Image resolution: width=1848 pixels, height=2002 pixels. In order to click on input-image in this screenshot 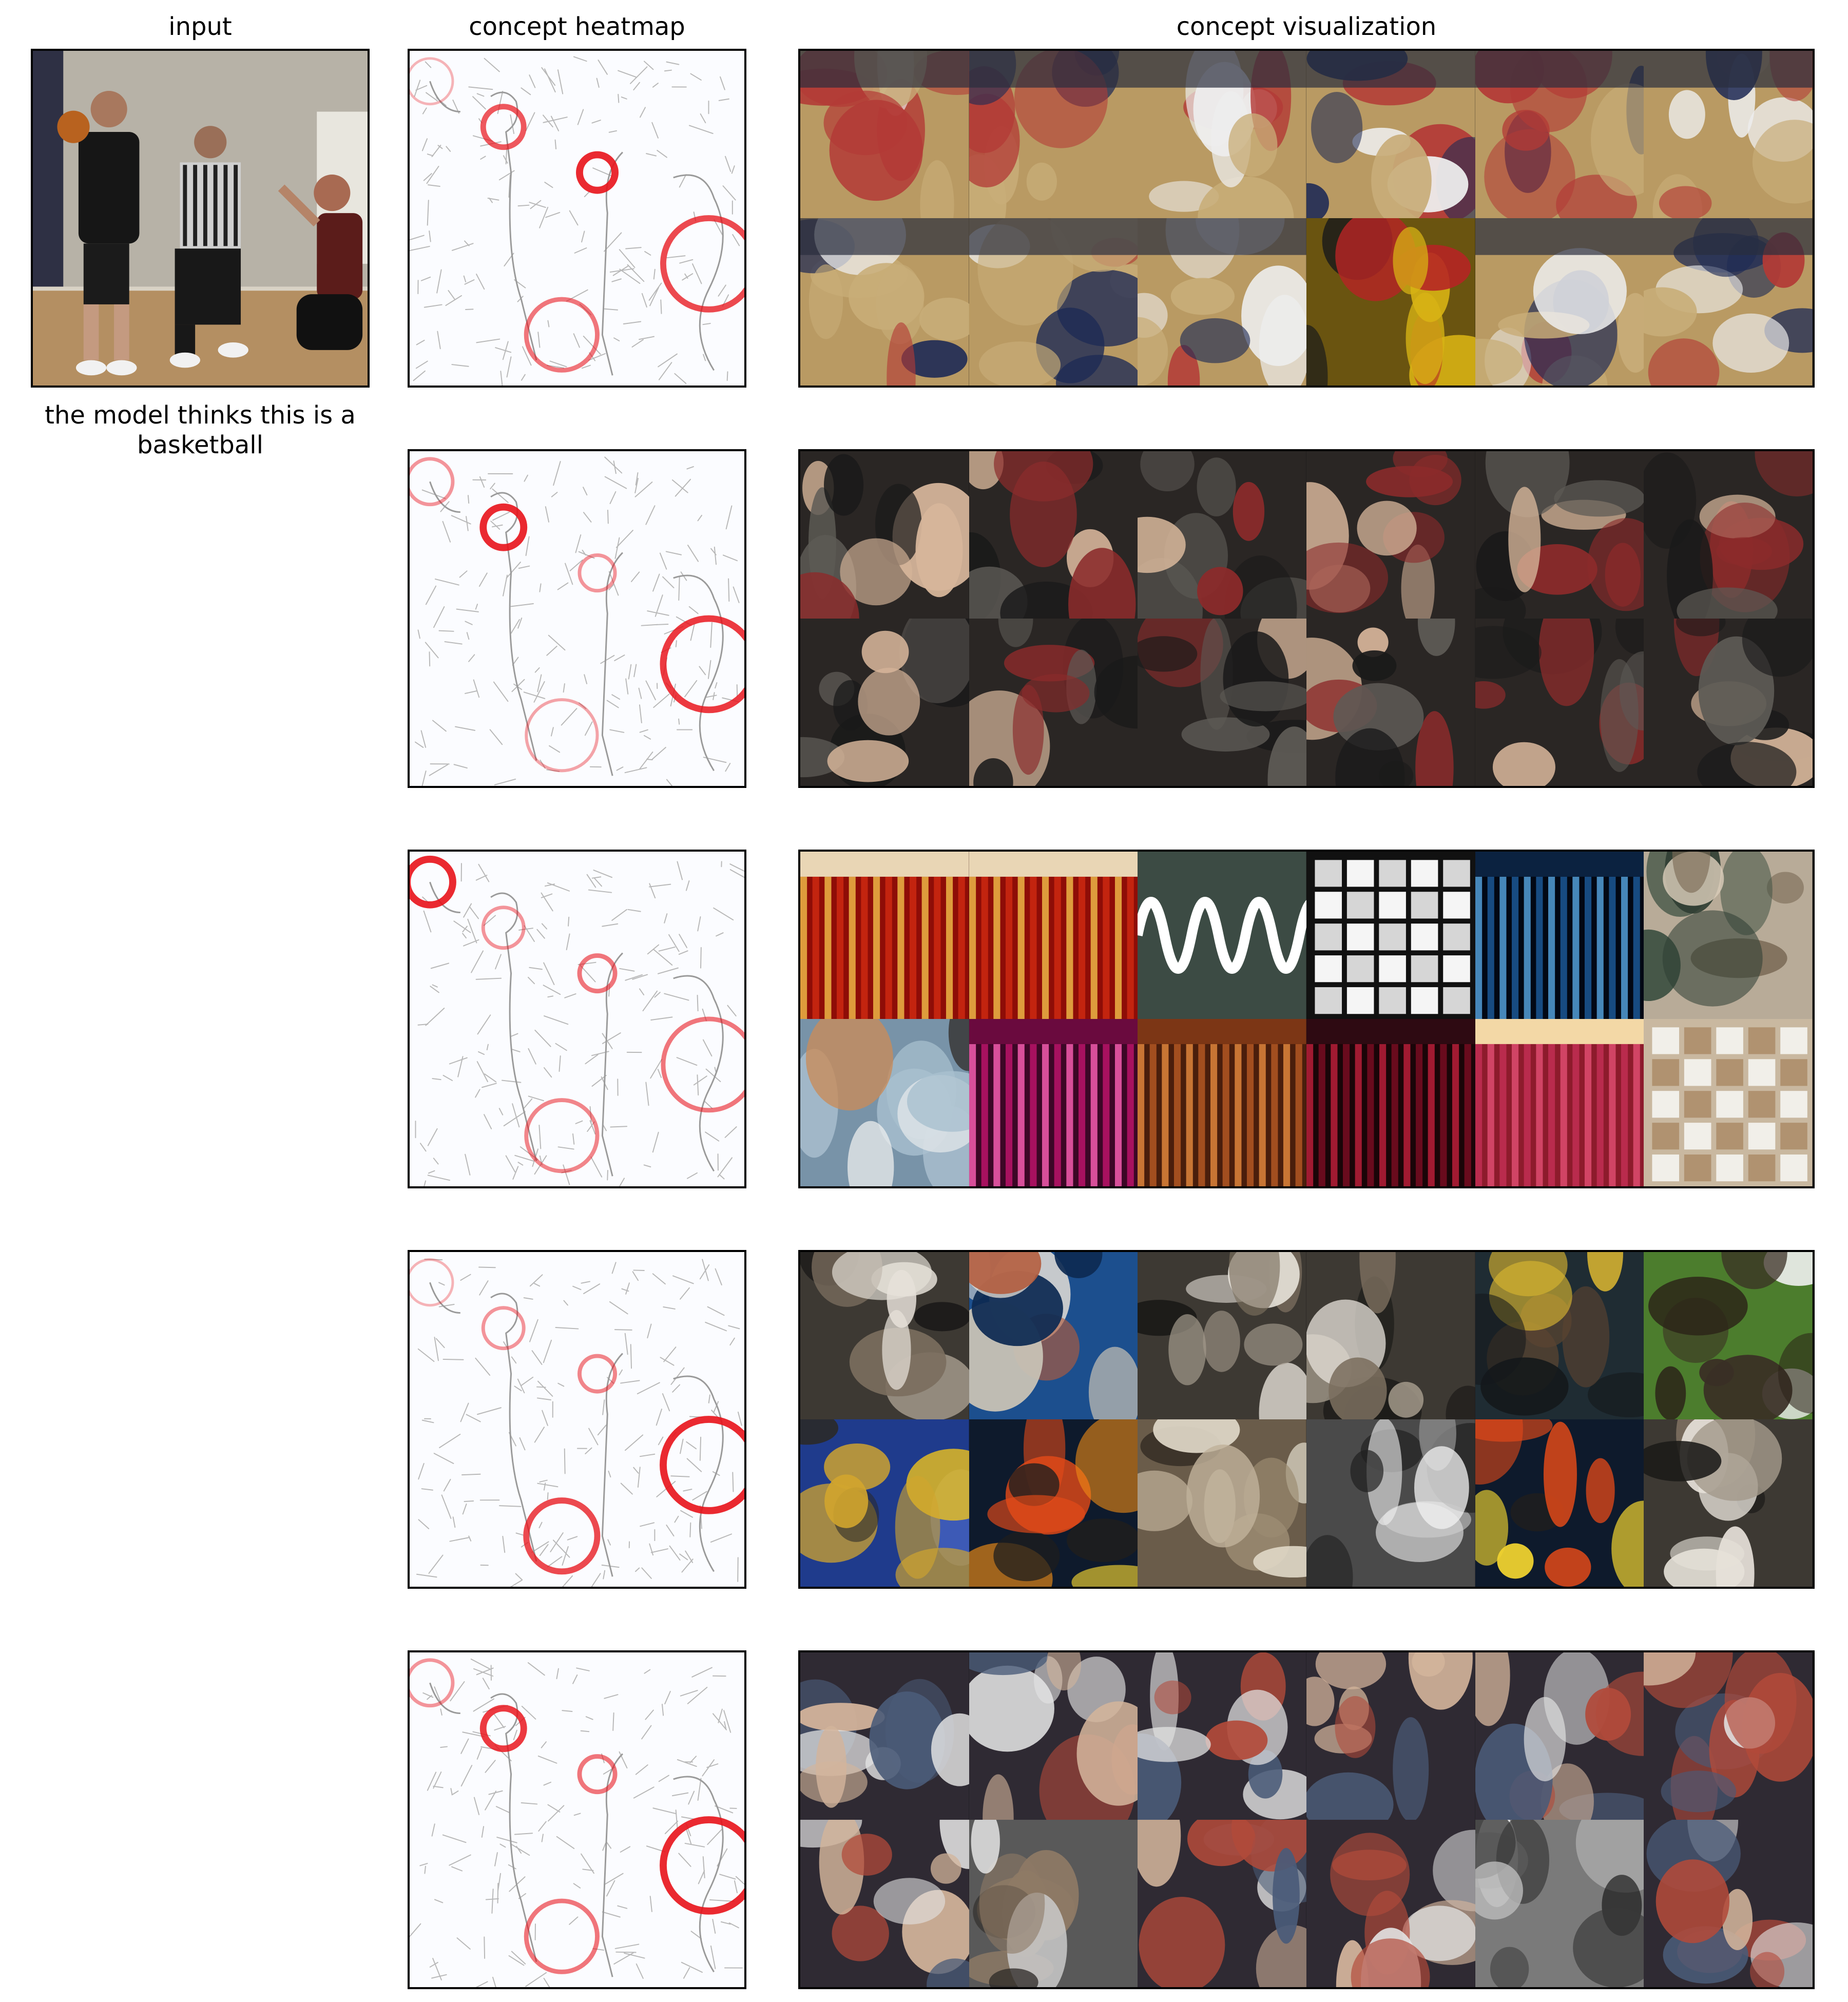, I will do `click(200, 218)`.